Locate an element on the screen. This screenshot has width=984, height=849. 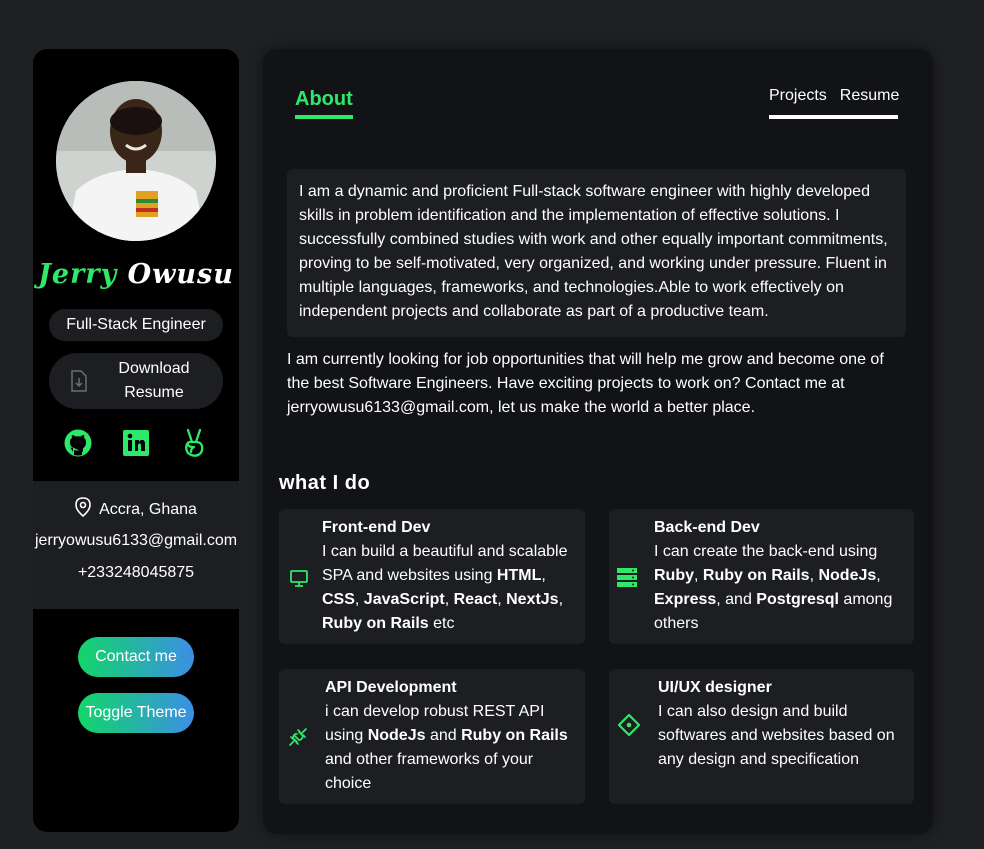
monitor-icon is located at coordinates (299, 578).